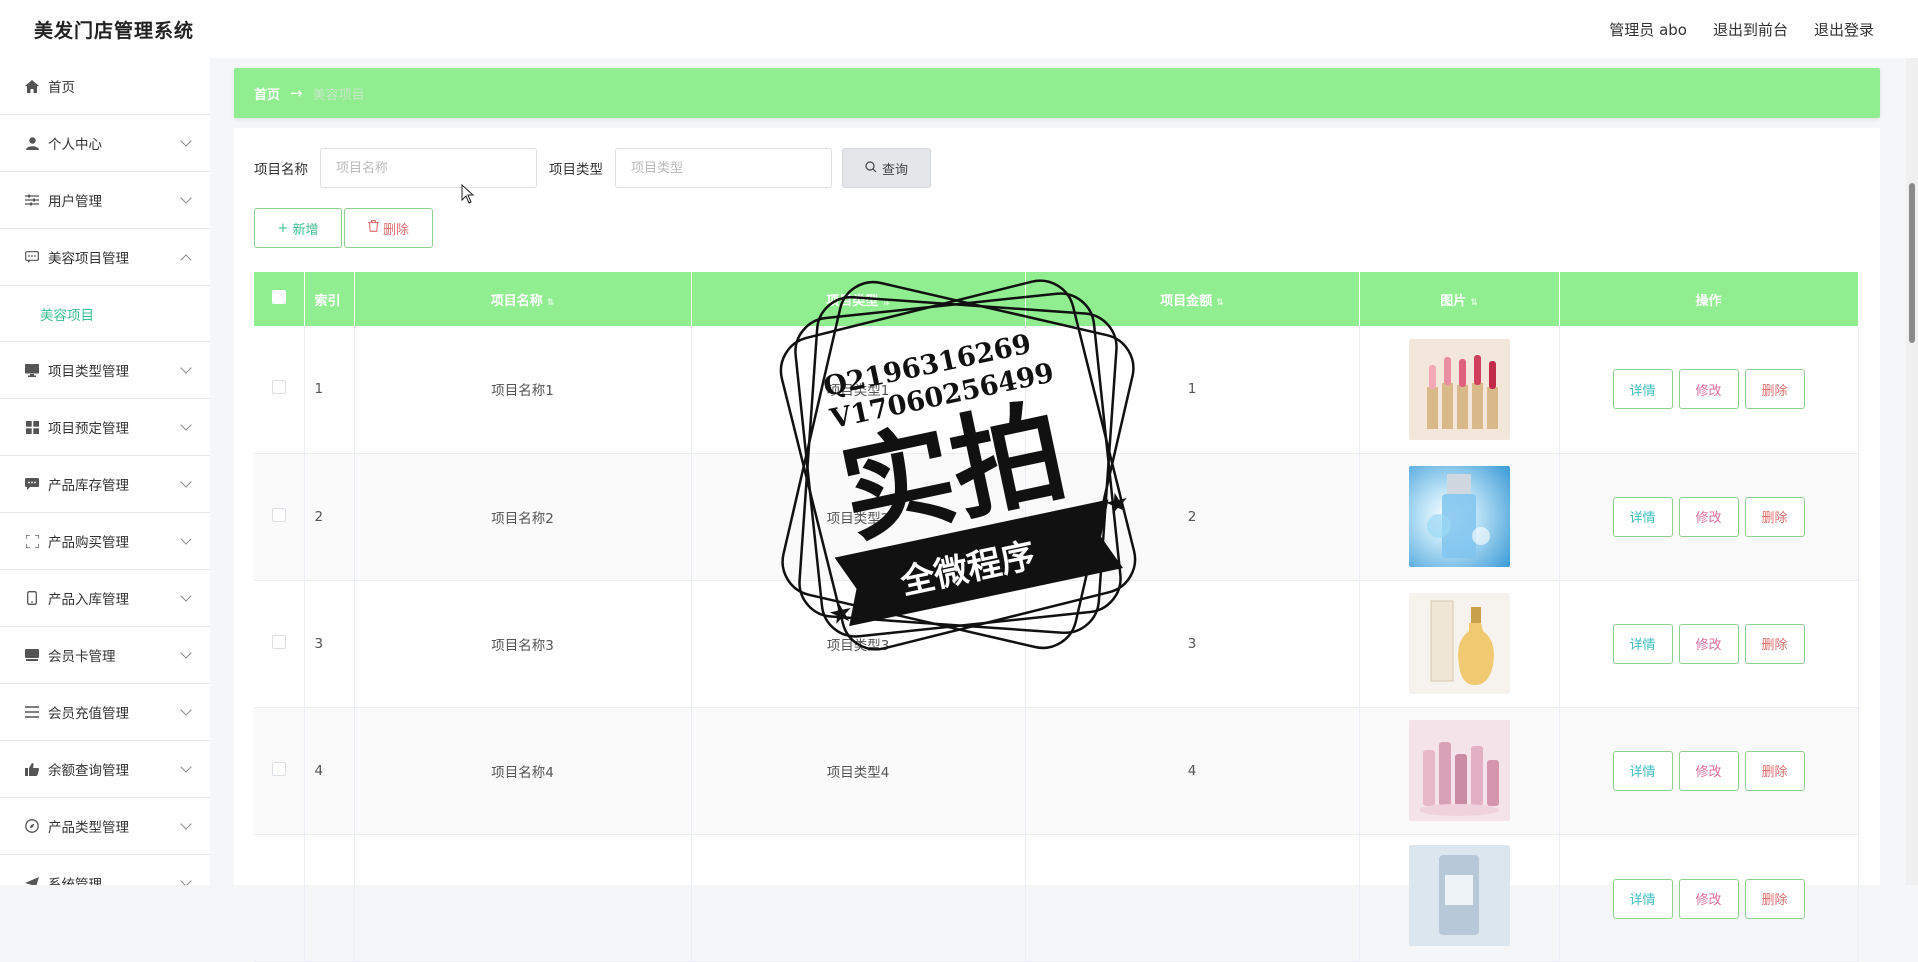 Image resolution: width=1918 pixels, height=962 pixels. Describe the element at coordinates (32, 370) in the screenshot. I see `monitor-icon` at that location.